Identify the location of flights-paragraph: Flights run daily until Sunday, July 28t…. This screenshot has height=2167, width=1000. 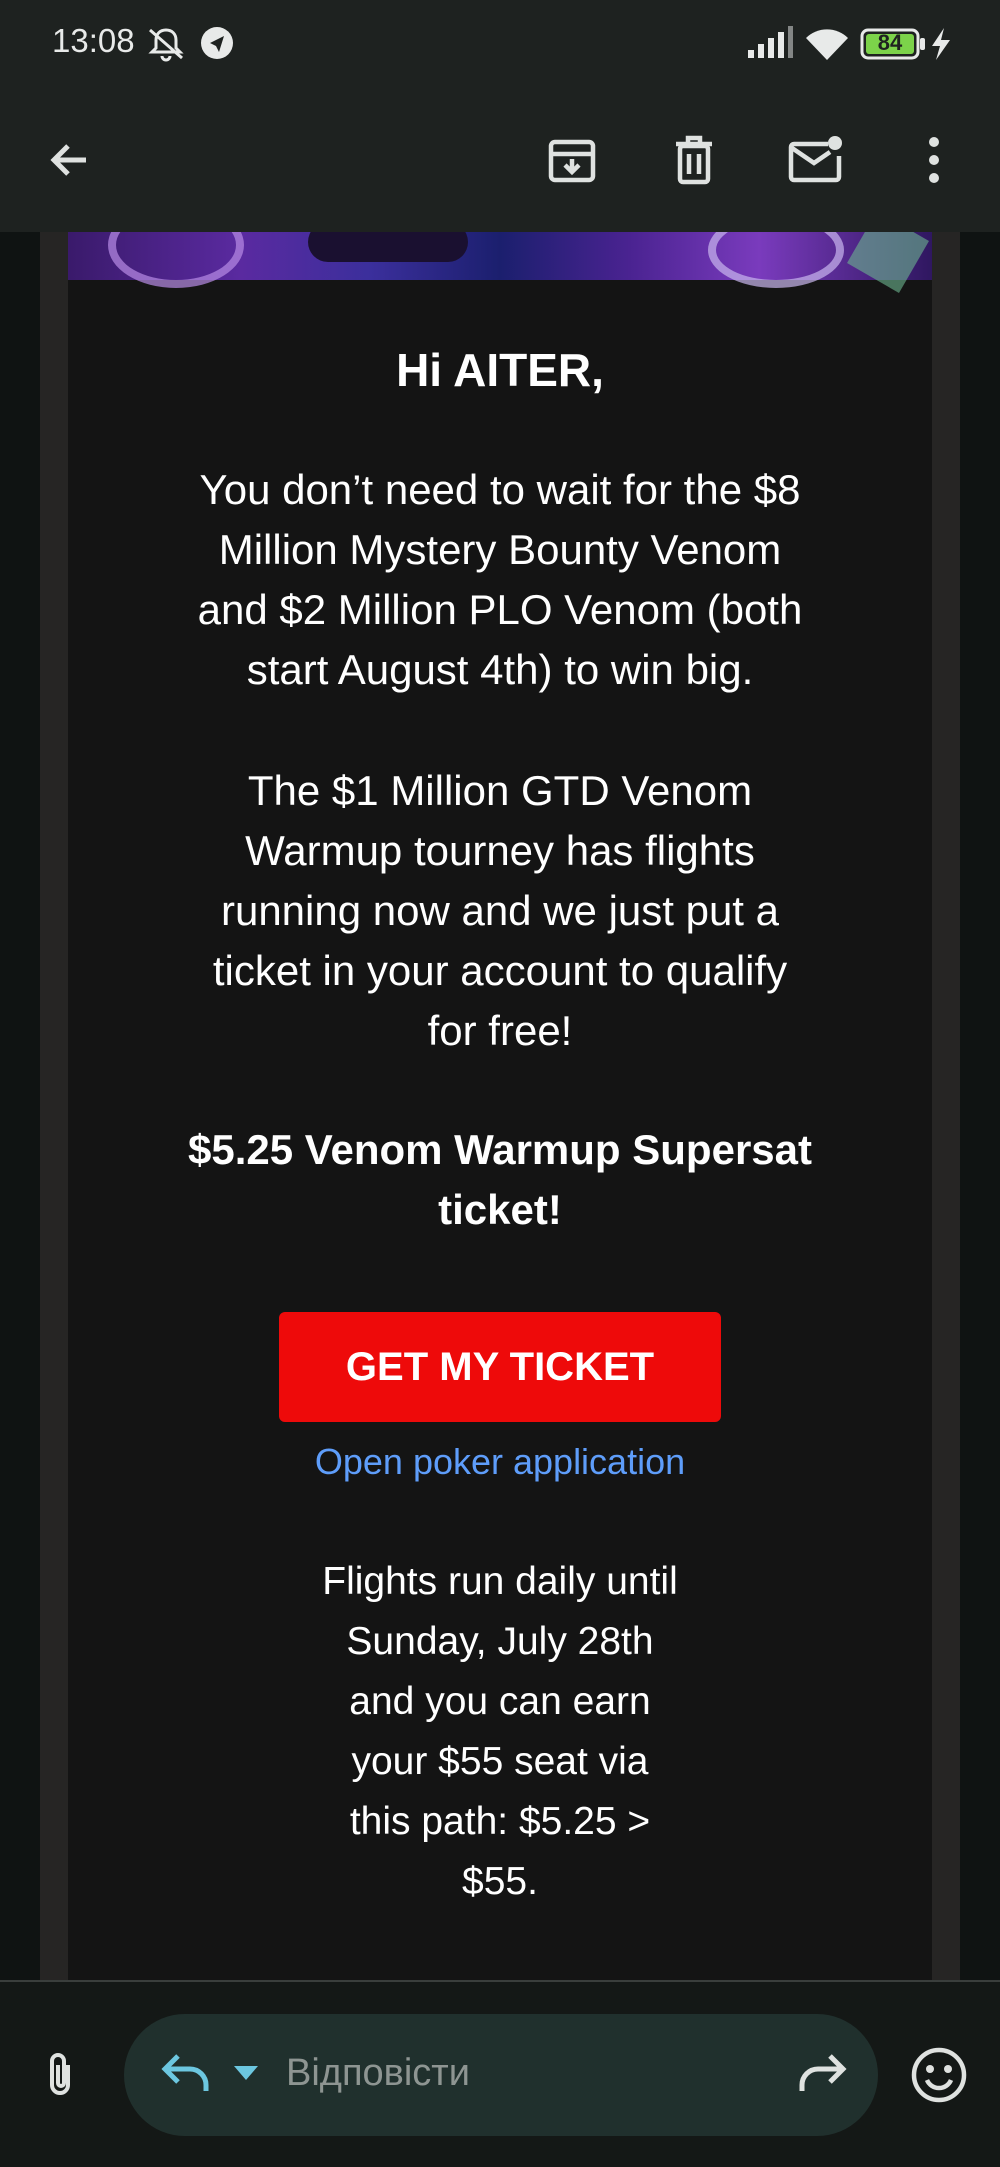
(500, 1731).